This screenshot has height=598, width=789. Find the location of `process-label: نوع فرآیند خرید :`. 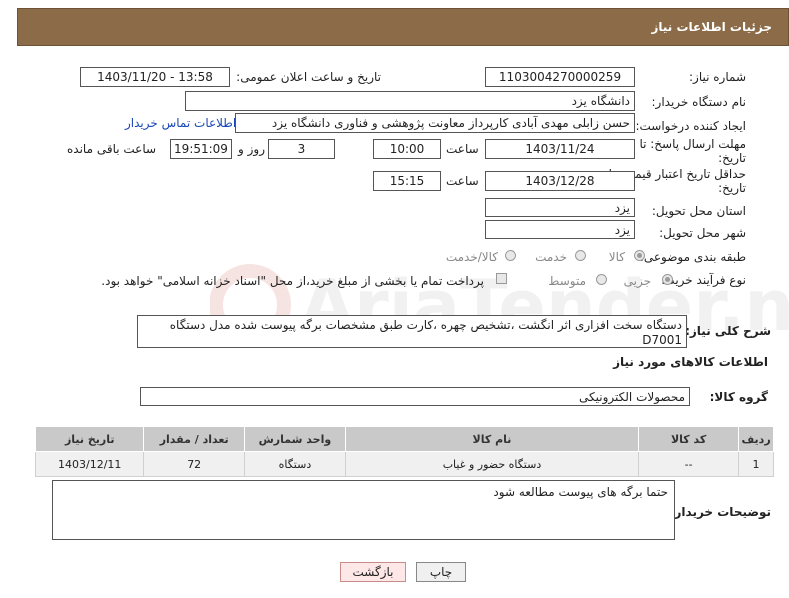

process-label: نوع فرآیند خرید : is located at coordinates (703, 280).